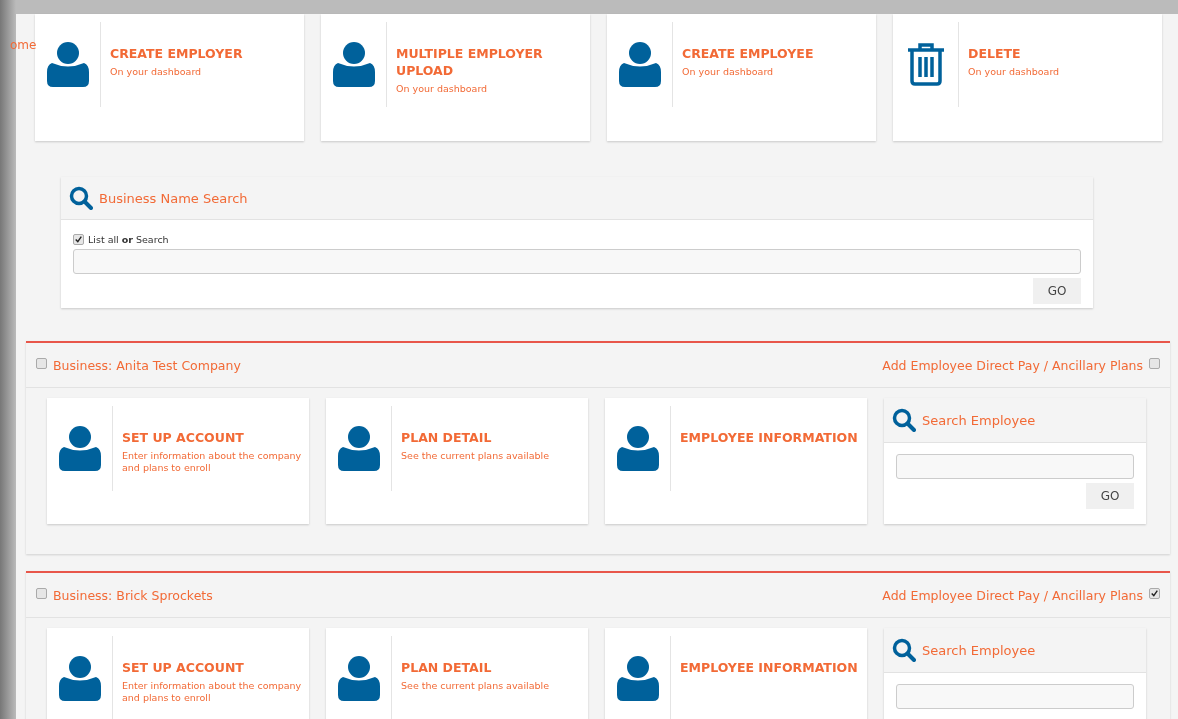  I want to click on business-name: Business: Brick Sprockets, so click(133, 595).